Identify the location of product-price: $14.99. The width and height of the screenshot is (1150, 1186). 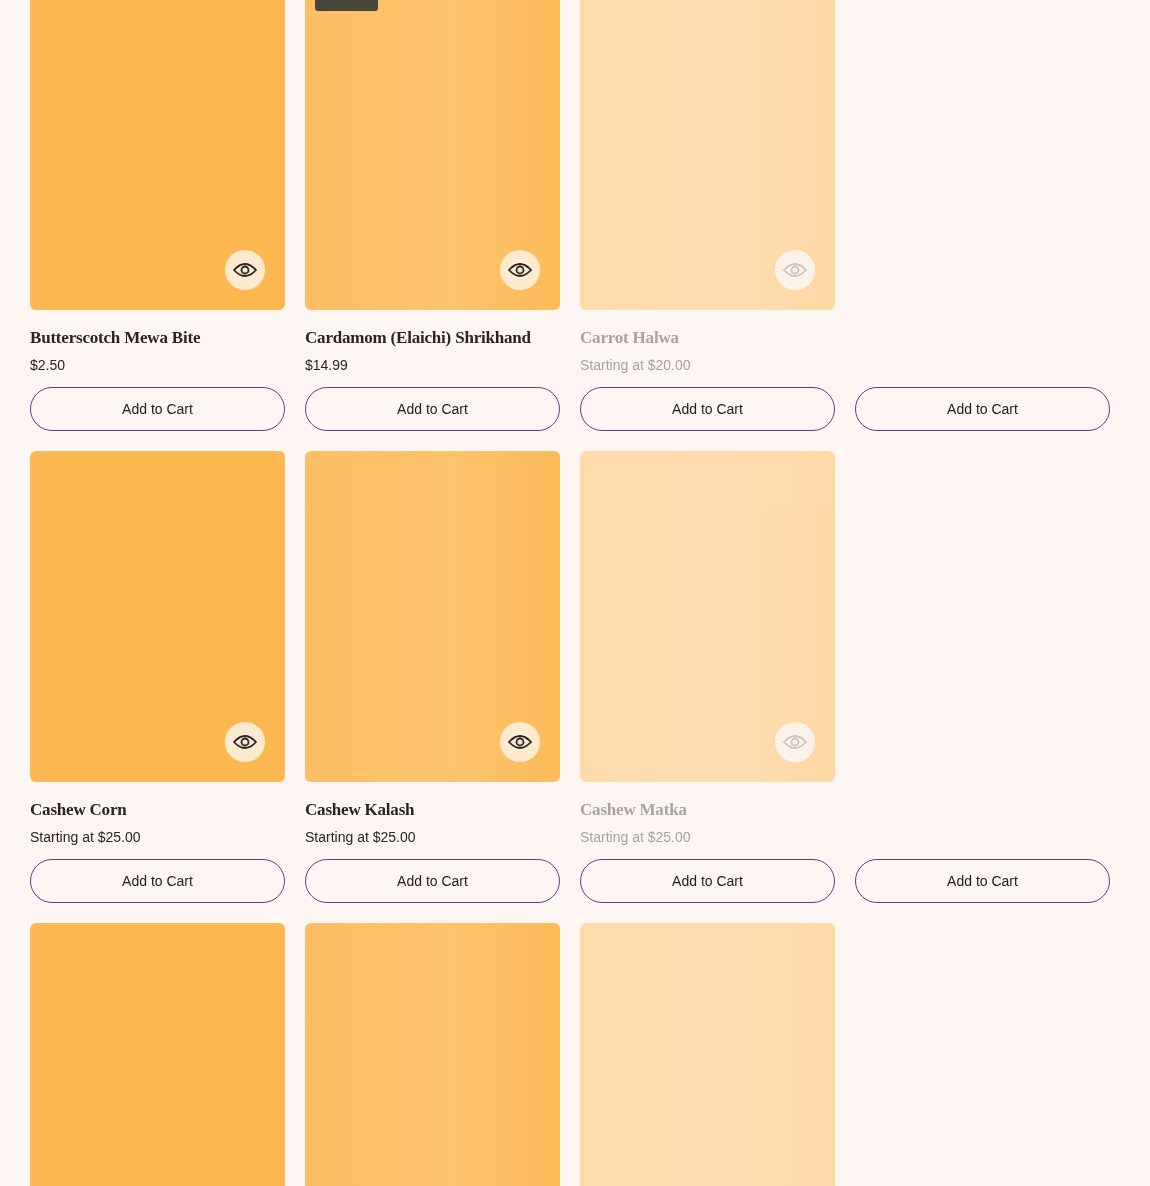
(327, 365).